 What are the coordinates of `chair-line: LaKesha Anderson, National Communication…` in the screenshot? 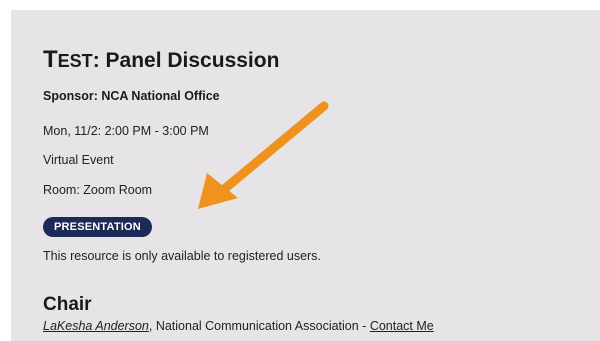 It's located at (238, 326).